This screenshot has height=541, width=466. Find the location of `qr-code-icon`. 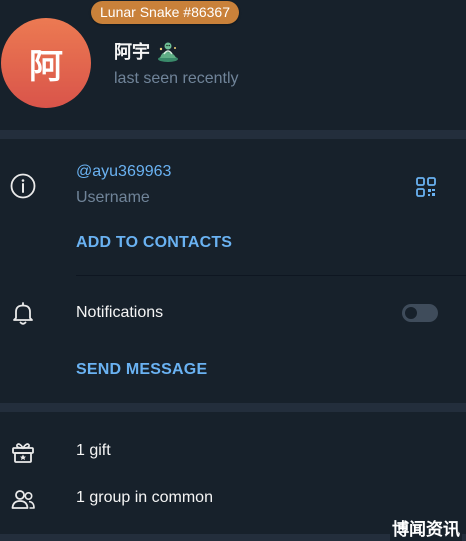

qr-code-icon is located at coordinates (426, 187).